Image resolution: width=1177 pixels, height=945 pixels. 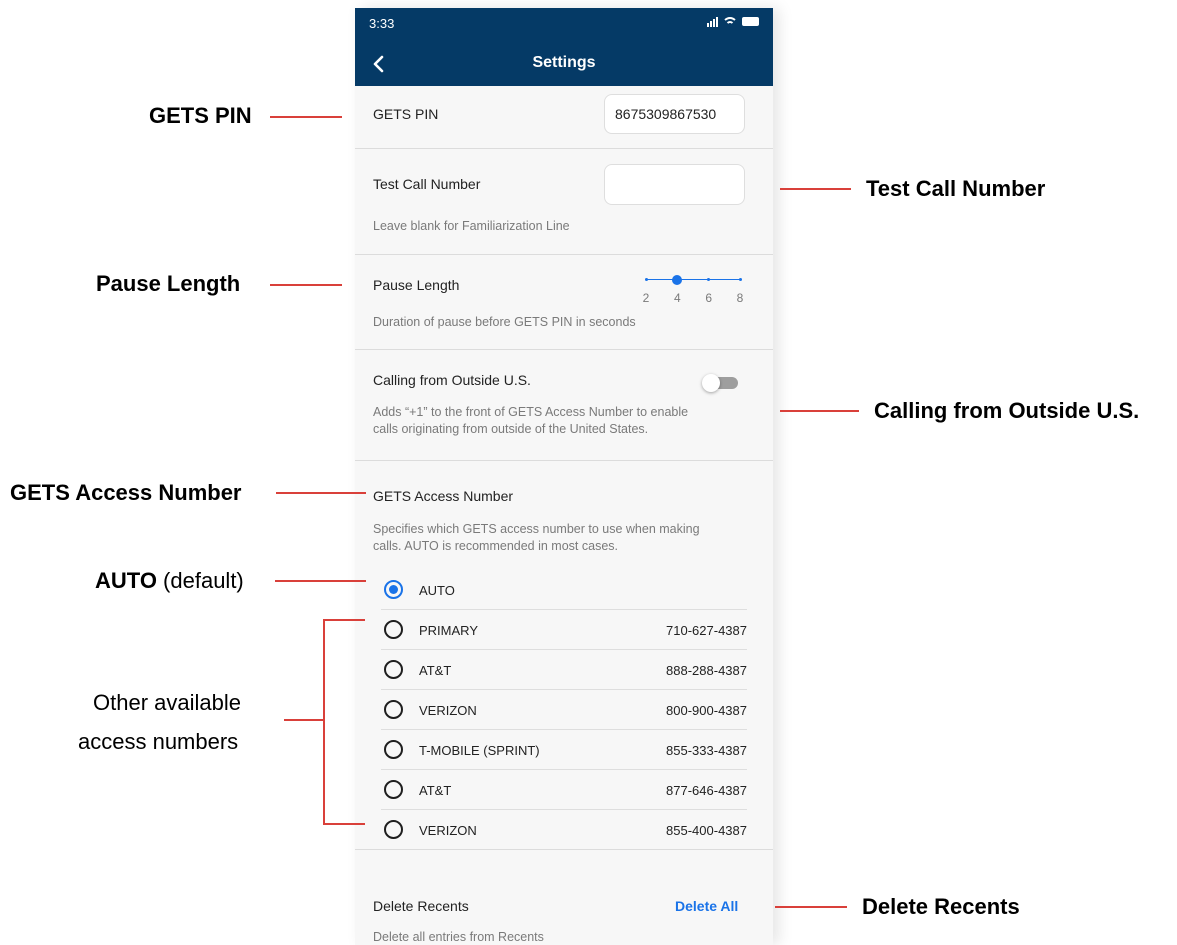 What do you see at coordinates (674, 184) in the screenshot?
I see `test-call-input` at bounding box center [674, 184].